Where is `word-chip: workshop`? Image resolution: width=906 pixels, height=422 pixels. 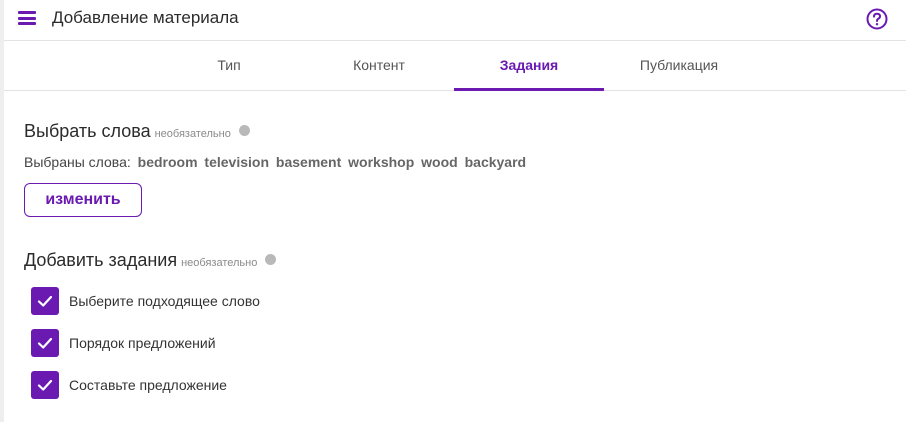
word-chip: workshop is located at coordinates (381, 162).